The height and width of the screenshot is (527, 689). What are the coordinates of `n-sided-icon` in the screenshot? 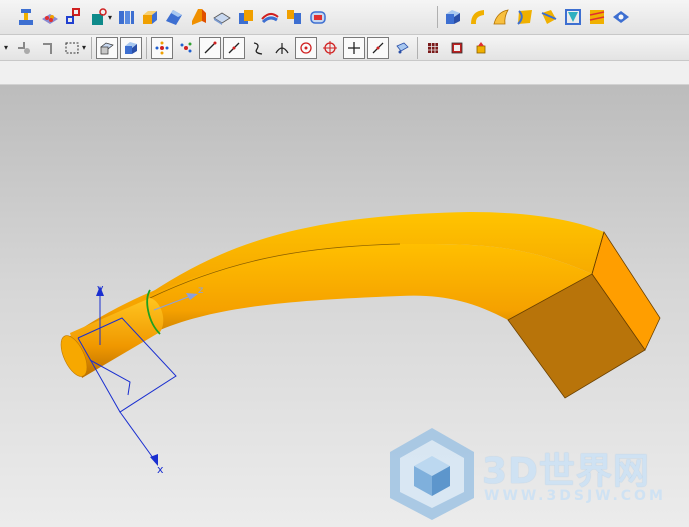 It's located at (573, 17).